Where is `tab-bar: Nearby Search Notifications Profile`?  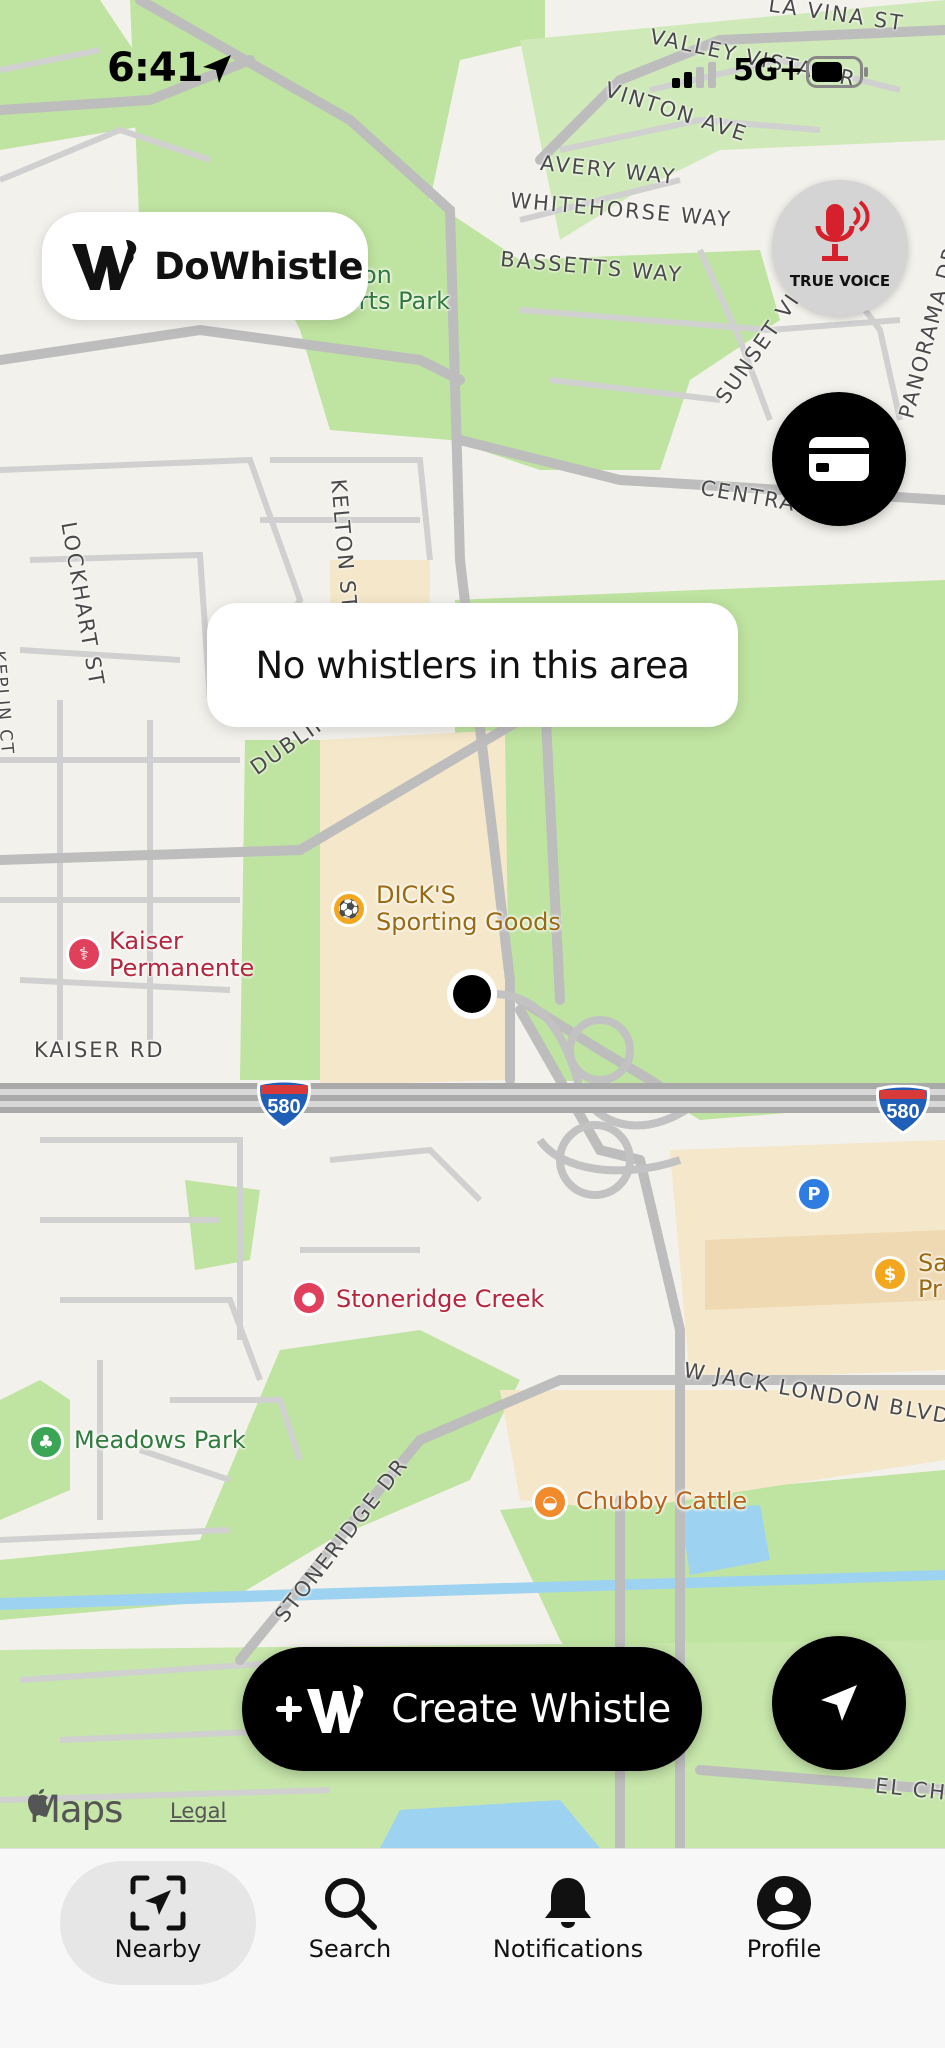
tab-bar: Nearby Search Notifications Profile is located at coordinates (472, 1948).